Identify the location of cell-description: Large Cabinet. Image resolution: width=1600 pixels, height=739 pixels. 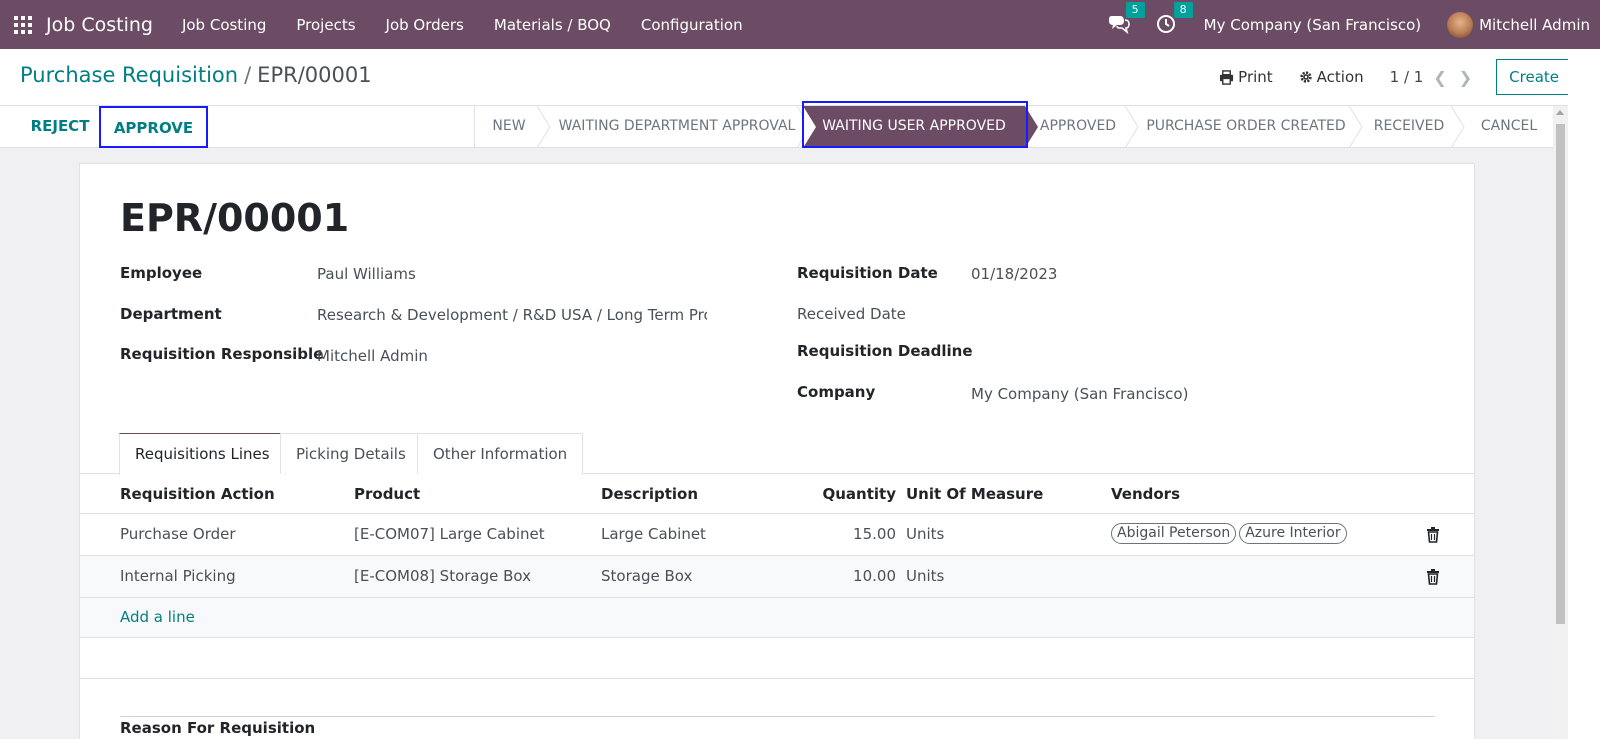
(653, 534).